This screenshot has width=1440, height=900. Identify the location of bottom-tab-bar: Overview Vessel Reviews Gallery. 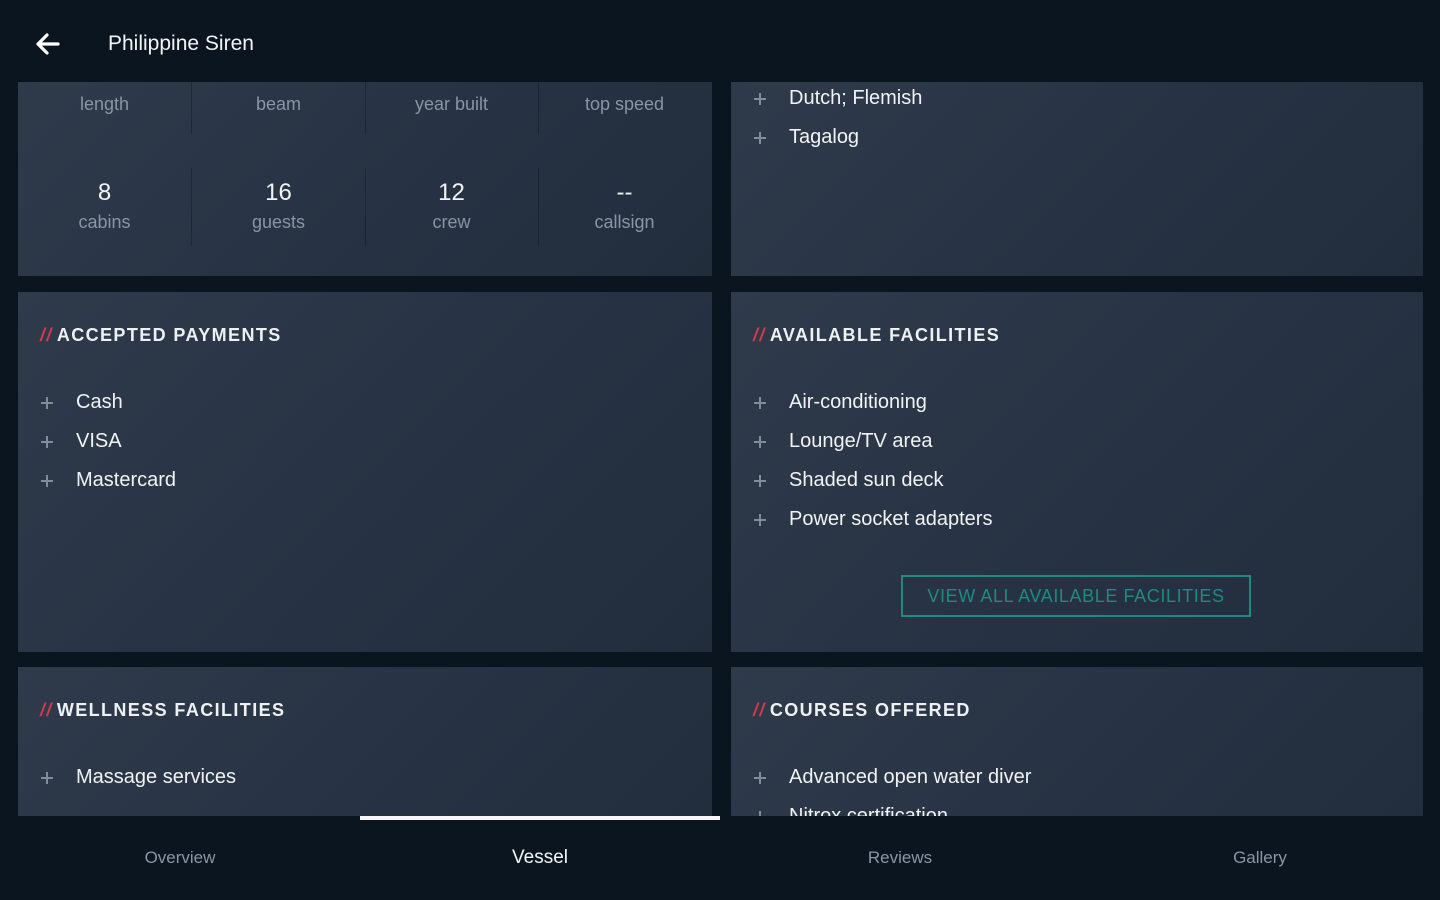
(720, 858).